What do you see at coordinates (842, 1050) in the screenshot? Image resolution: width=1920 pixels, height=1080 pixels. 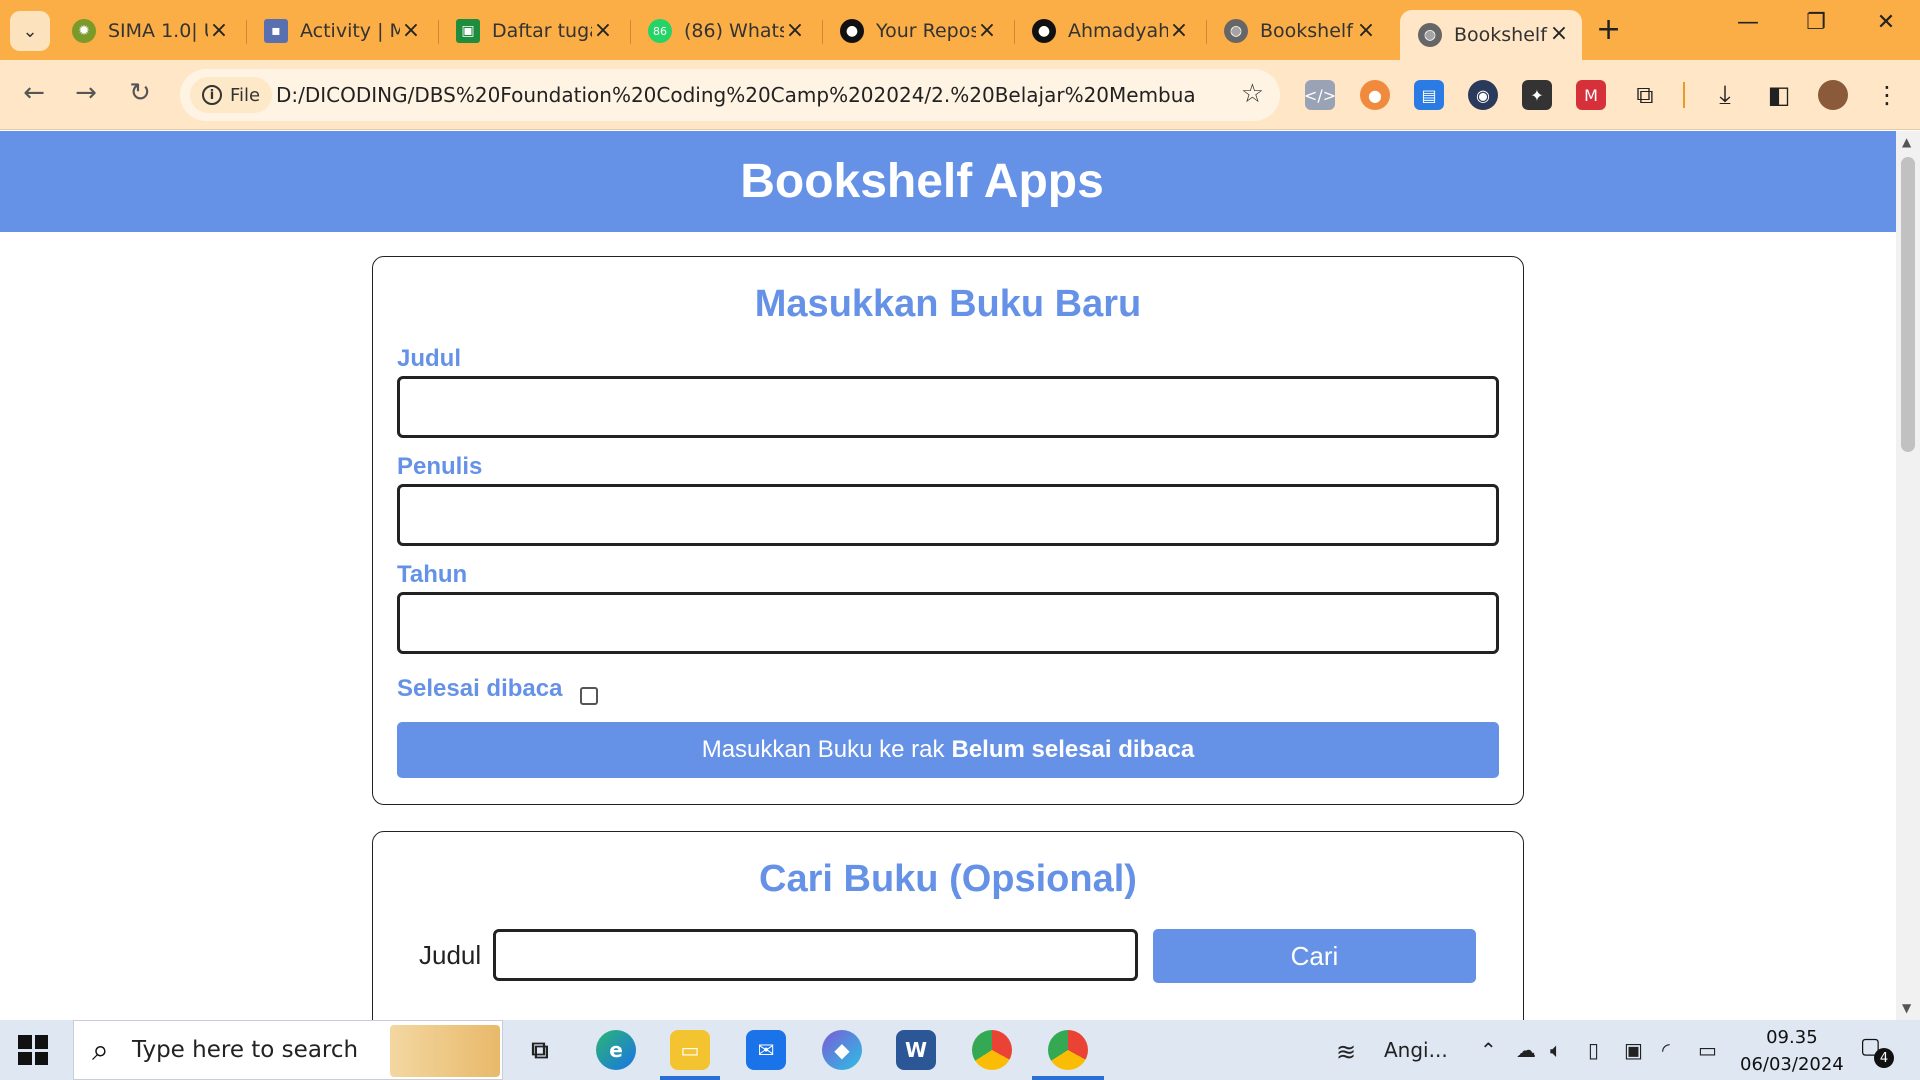 I see `copilot-icon: ◆` at bounding box center [842, 1050].